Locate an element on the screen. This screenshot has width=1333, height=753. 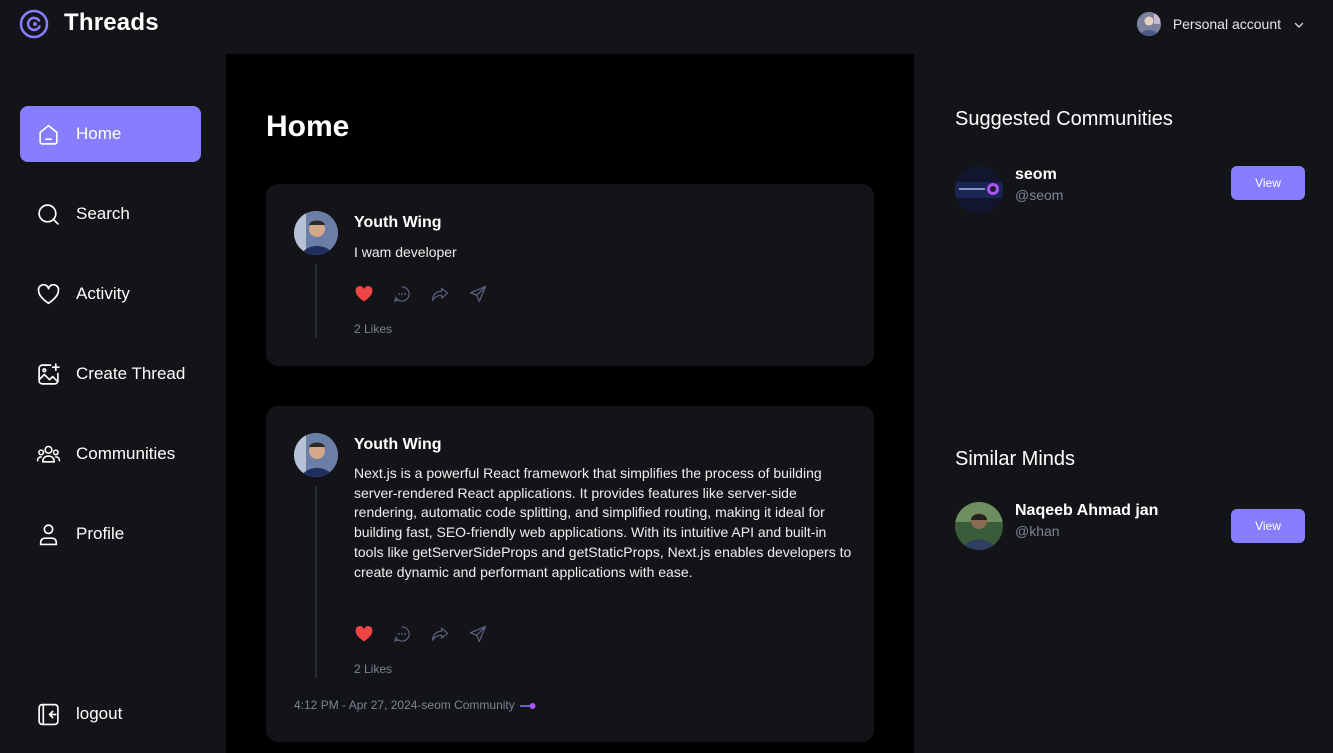
account-label: Personal account is located at coordinates (1226, 24).